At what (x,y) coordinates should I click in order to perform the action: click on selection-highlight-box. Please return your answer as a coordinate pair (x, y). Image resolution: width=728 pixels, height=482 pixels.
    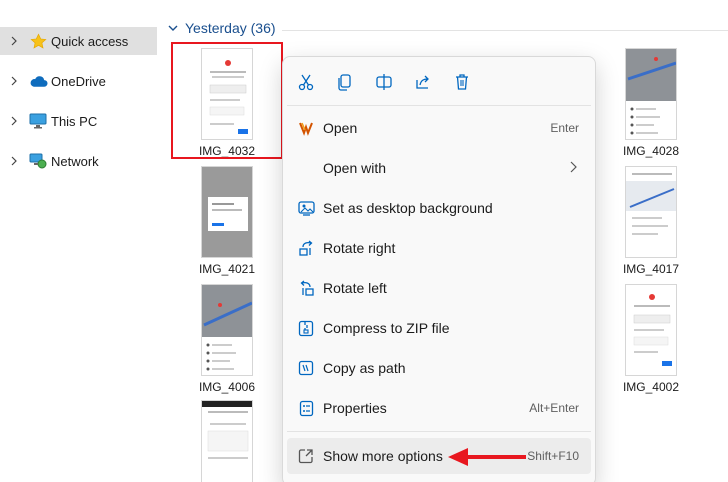
    Looking at the image, I should click on (227, 100).